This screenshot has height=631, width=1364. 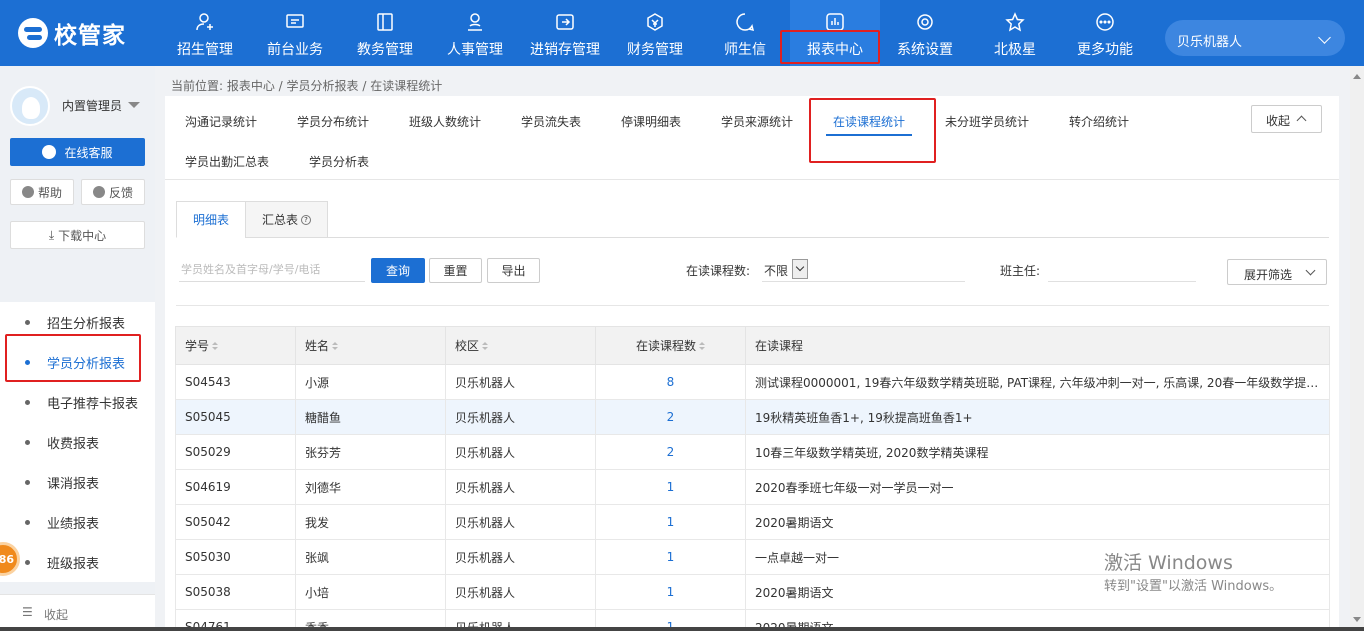 I want to click on table-header-row: 学号 姓名 校区 在读课程数 在读课程, so click(x=752, y=345).